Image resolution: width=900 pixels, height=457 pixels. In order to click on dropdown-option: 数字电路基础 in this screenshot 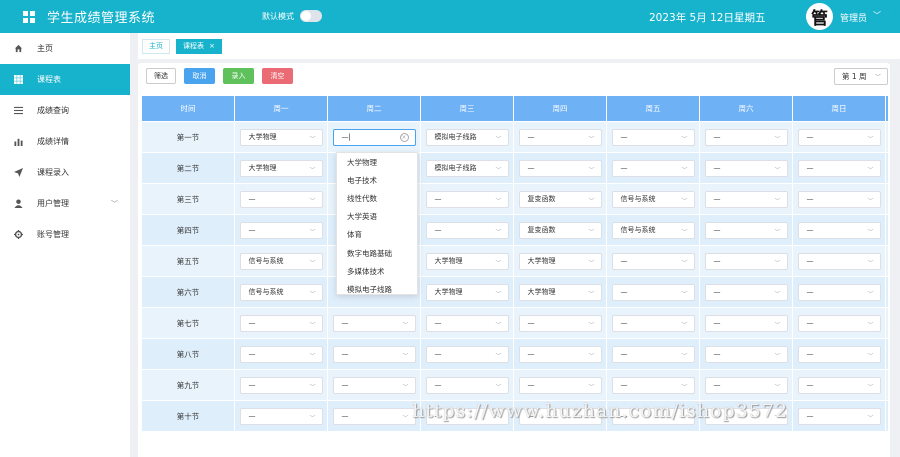, I will do `click(377, 253)`.